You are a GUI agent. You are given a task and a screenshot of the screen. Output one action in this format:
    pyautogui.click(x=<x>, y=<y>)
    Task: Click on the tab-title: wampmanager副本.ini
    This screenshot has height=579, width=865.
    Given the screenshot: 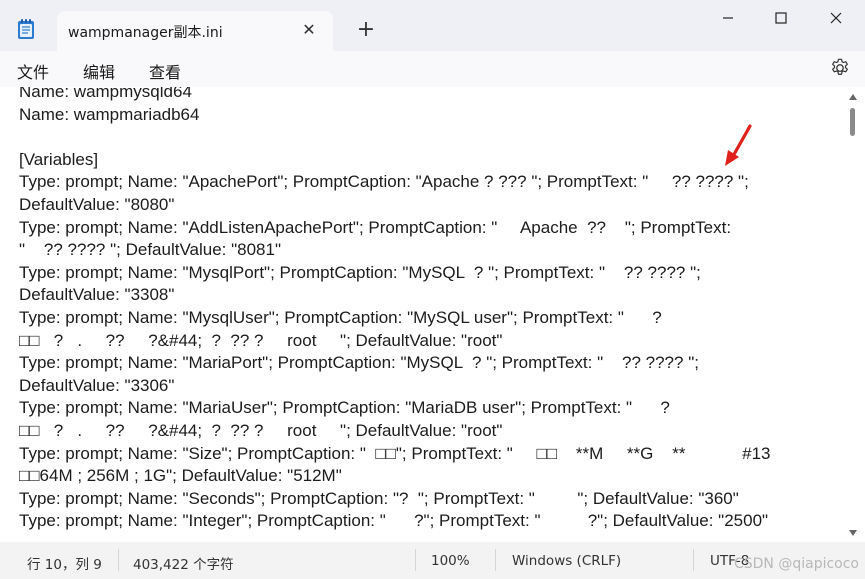 What is the action you would take?
    pyautogui.click(x=145, y=33)
    